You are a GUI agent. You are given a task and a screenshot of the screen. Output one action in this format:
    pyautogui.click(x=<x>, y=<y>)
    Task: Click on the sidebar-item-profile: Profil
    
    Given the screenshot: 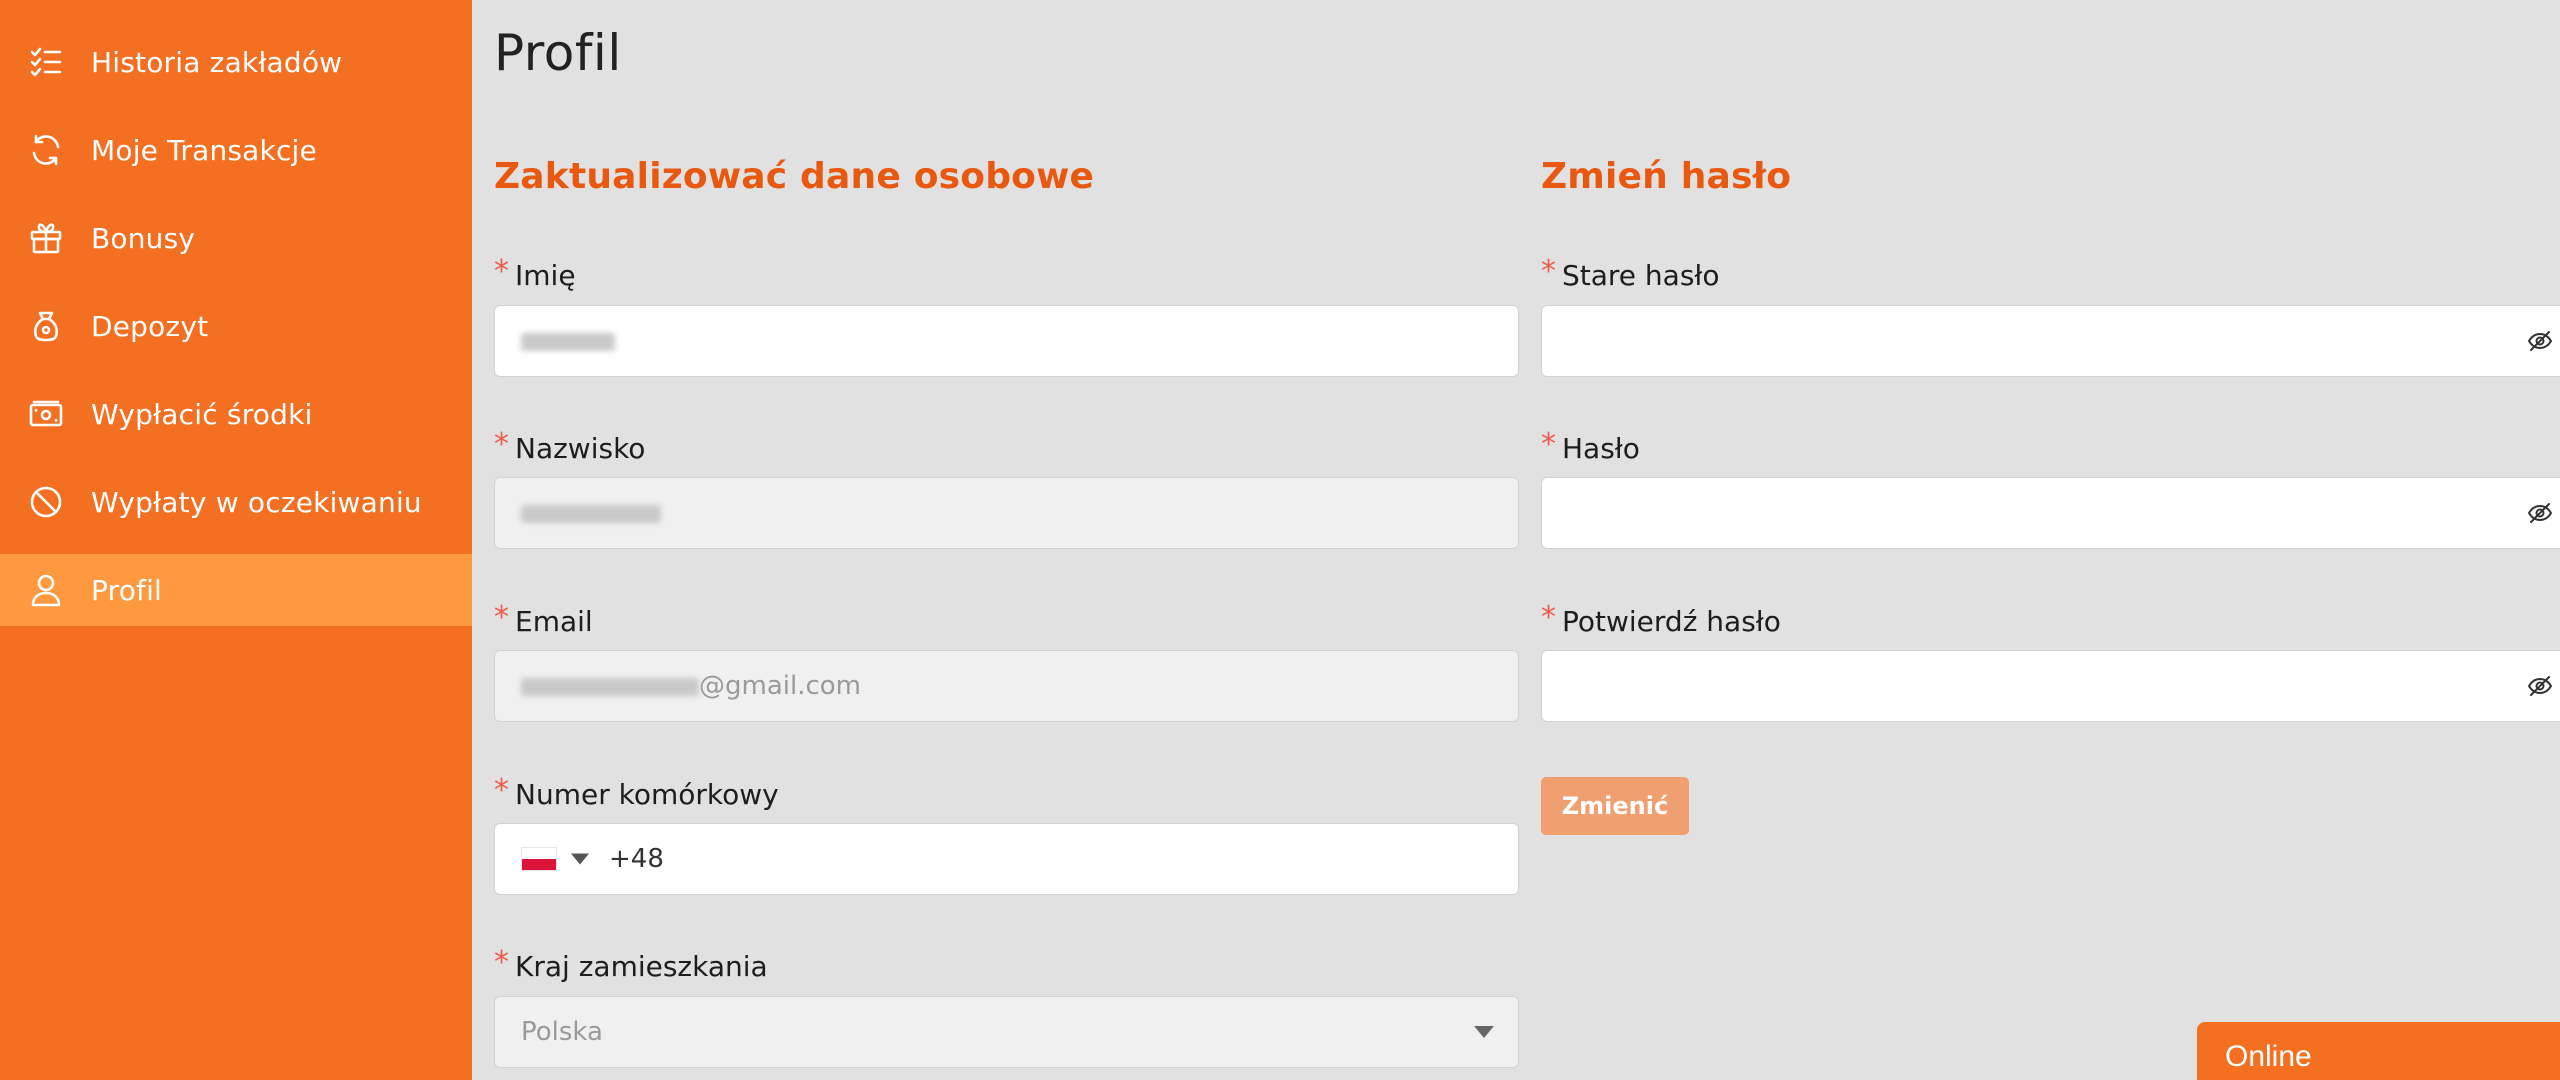 What is the action you would take?
    pyautogui.click(x=236, y=590)
    